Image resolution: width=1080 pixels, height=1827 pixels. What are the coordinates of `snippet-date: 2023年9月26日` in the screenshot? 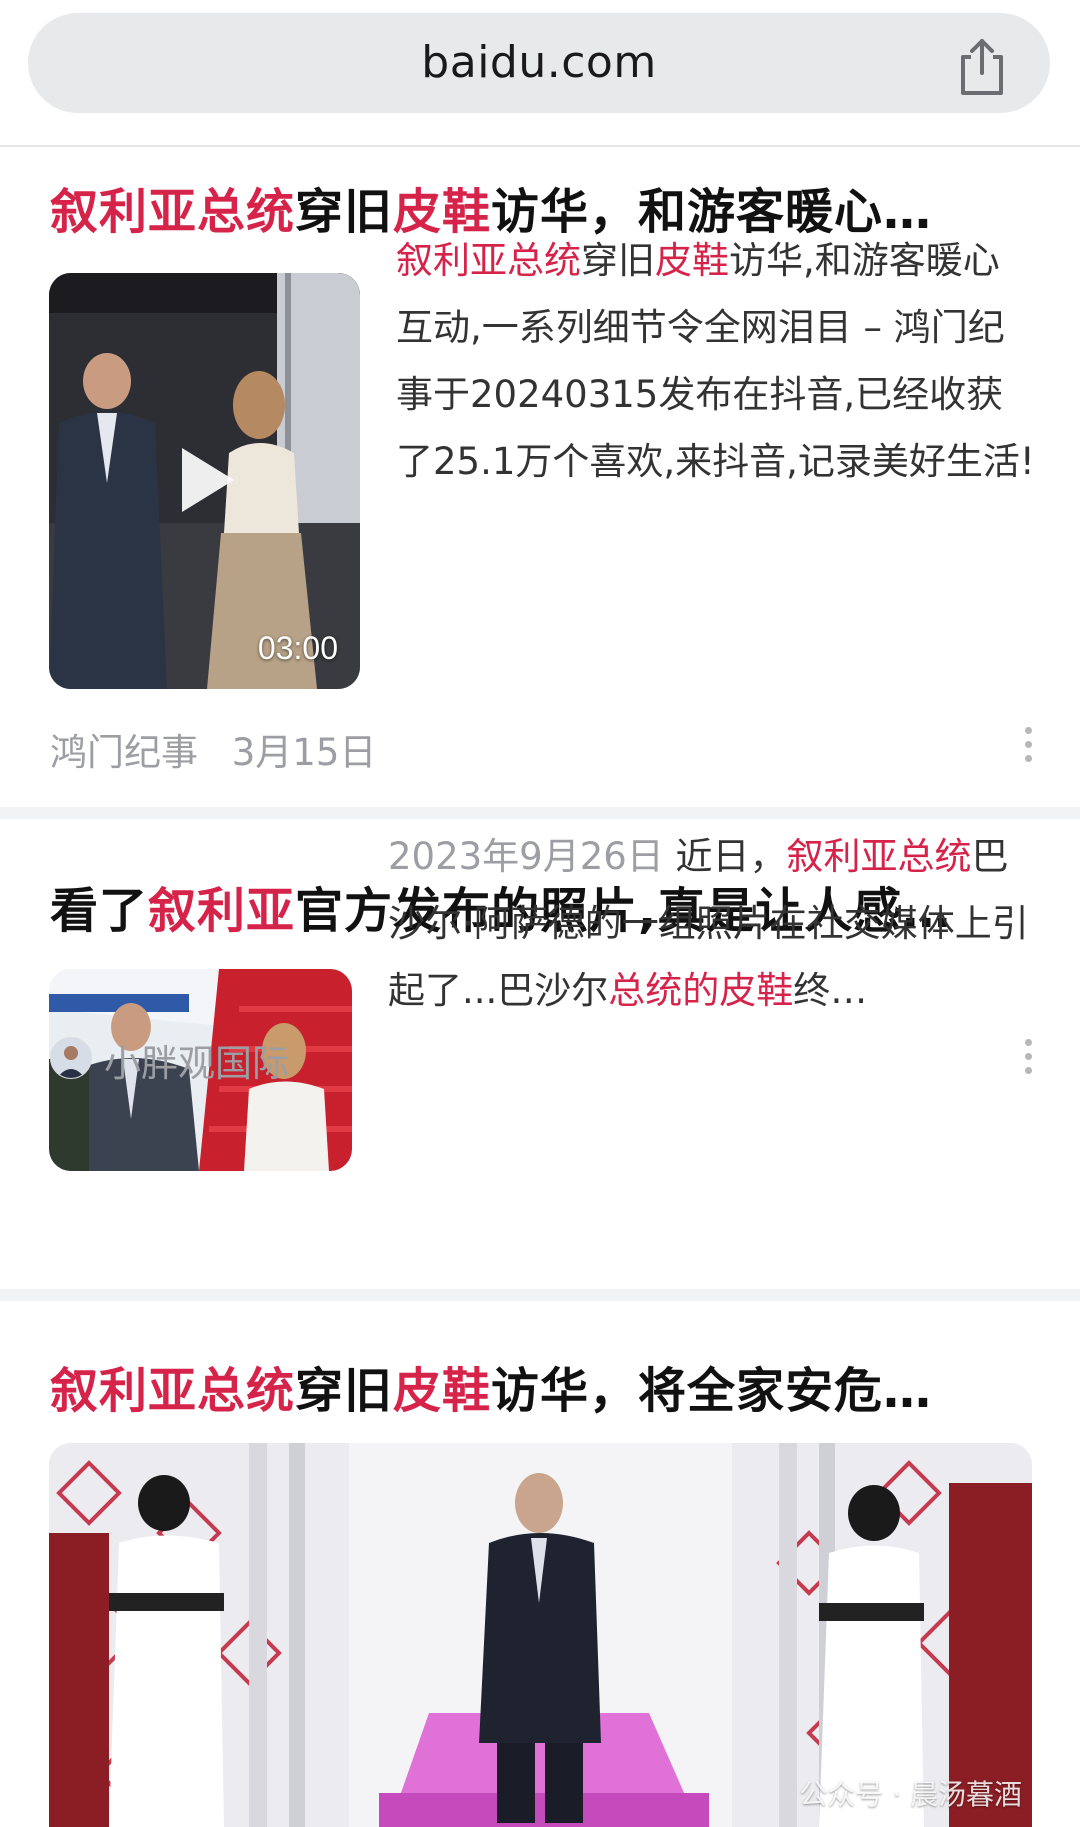 It's located at (532, 856).